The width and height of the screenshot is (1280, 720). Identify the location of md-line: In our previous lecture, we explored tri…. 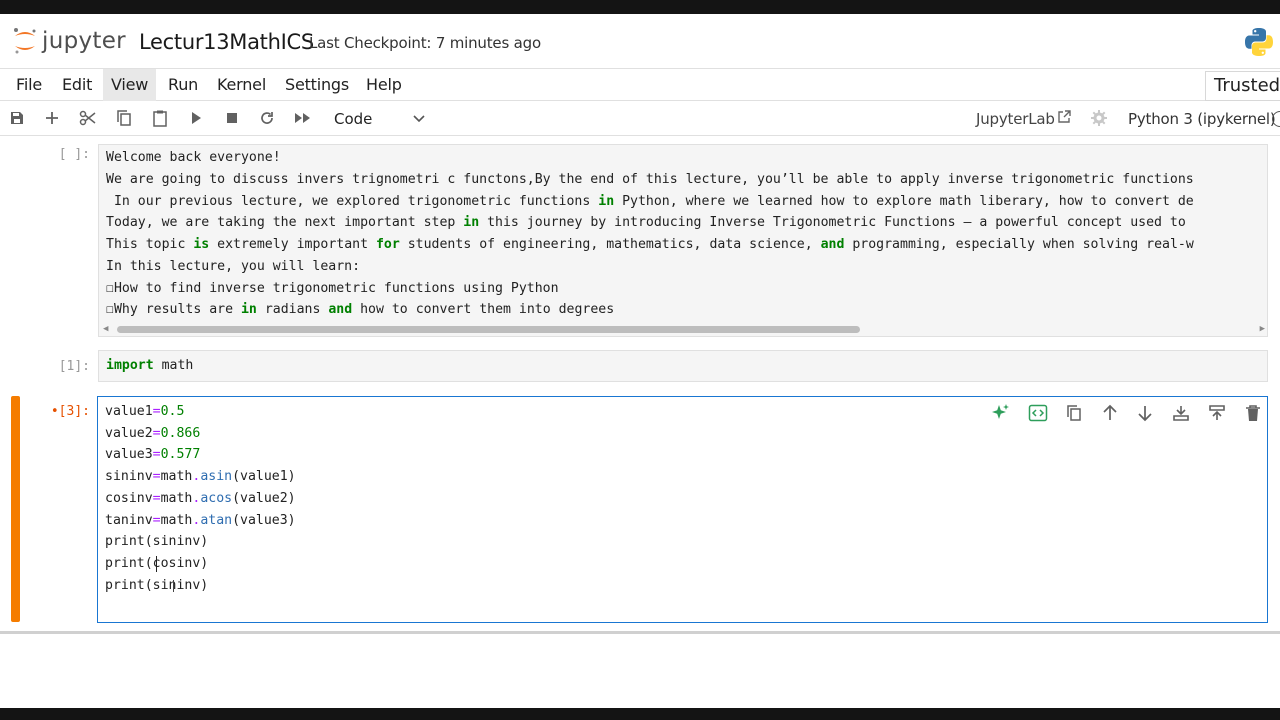
(650, 201).